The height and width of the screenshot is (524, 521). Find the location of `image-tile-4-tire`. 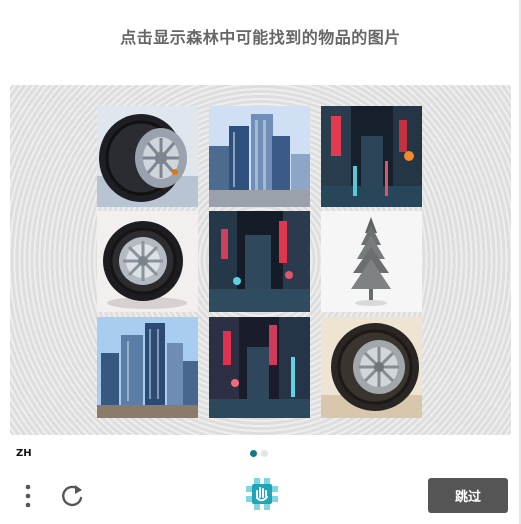

image-tile-4-tire is located at coordinates (147, 261).